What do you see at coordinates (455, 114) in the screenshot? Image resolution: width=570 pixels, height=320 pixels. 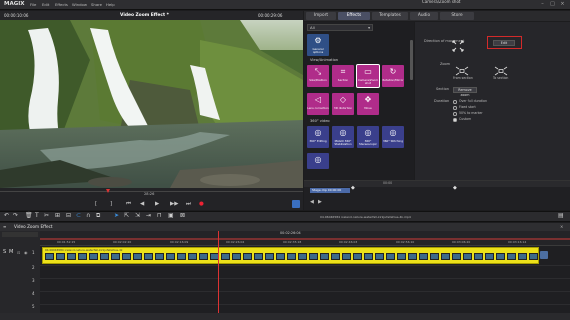 I see `duration-option-marker-radio` at bounding box center [455, 114].